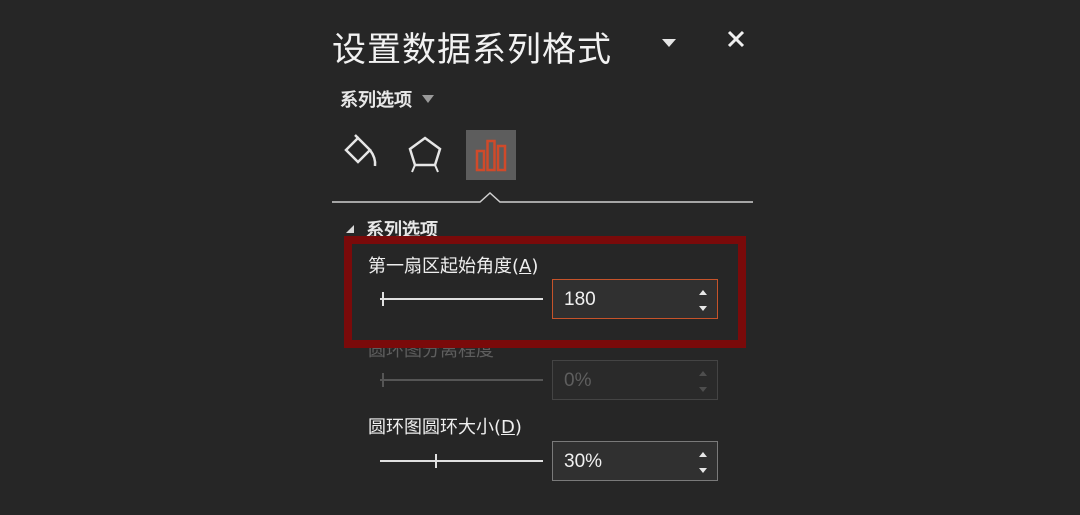  I want to click on pane-title: 设置数据系列格式, so click(472, 50).